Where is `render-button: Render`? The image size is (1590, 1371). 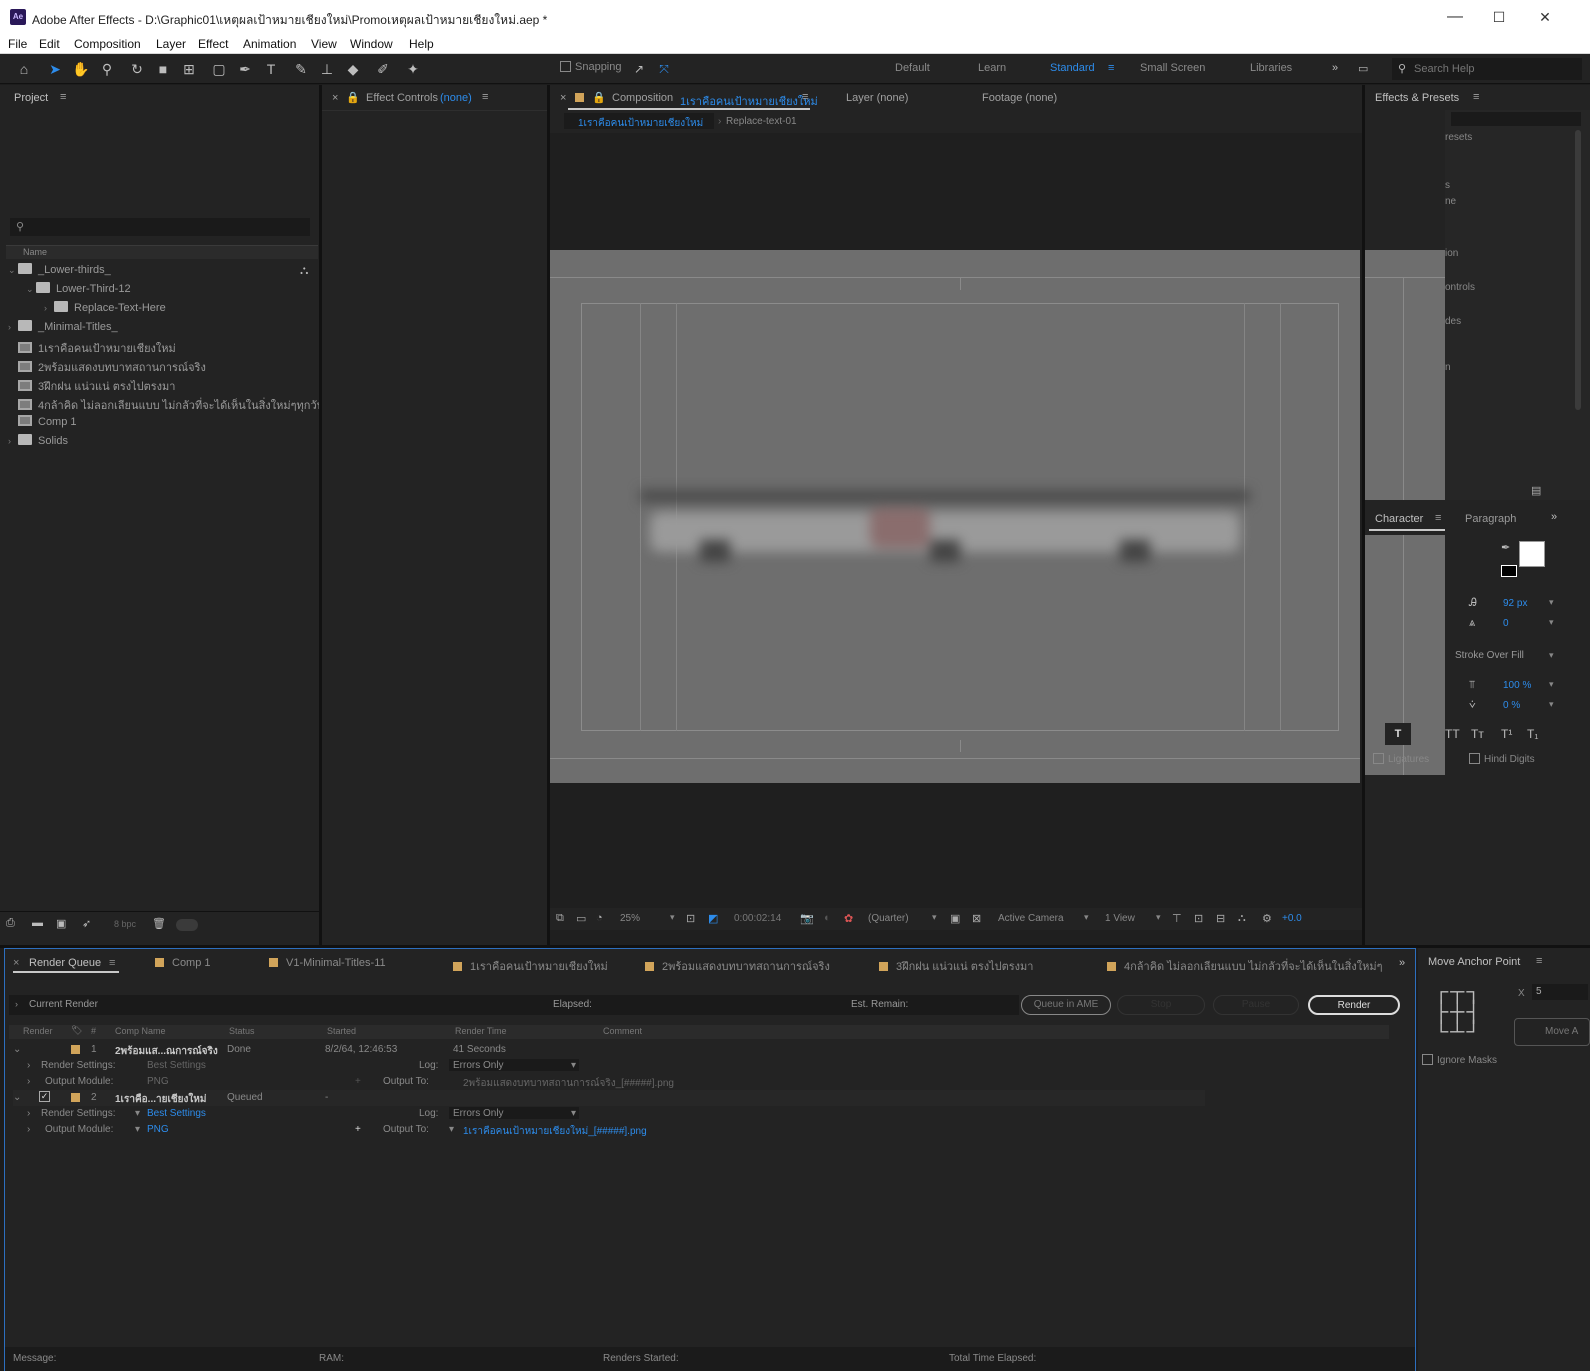 render-button: Render is located at coordinates (1354, 1005).